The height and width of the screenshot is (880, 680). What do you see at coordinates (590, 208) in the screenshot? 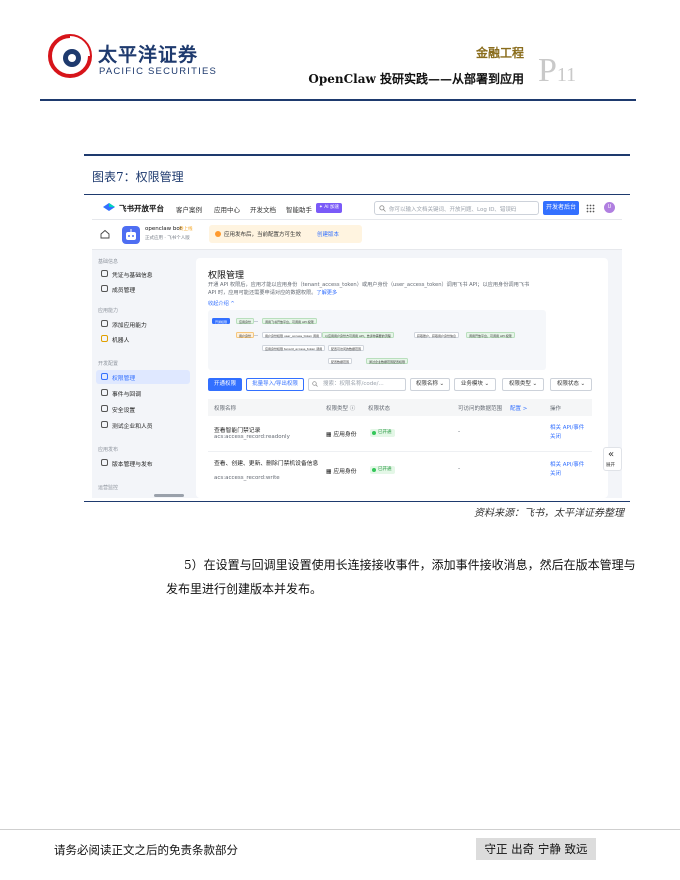
I see `apps-grid-icon` at bounding box center [590, 208].